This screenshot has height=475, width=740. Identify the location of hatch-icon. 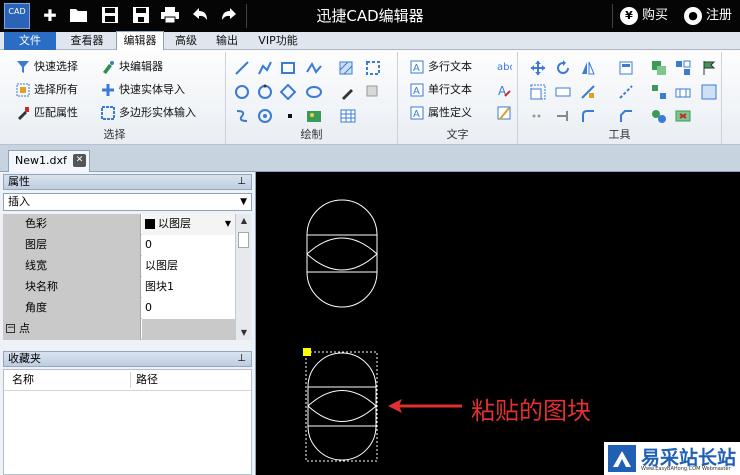
(346, 68).